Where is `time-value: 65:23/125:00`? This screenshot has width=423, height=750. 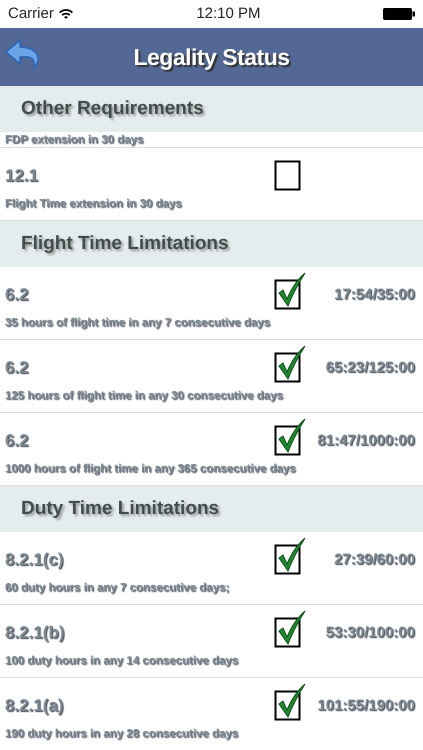 time-value: 65:23/125:00 is located at coordinates (370, 368).